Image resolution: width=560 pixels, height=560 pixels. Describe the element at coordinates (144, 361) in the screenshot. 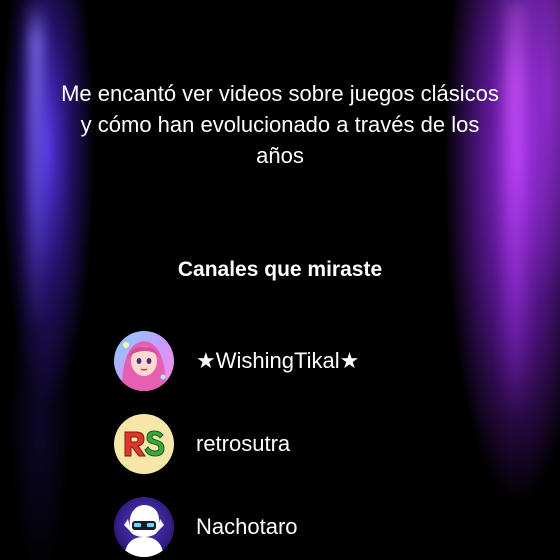

I see `anime-girl-avatar-icon` at that location.